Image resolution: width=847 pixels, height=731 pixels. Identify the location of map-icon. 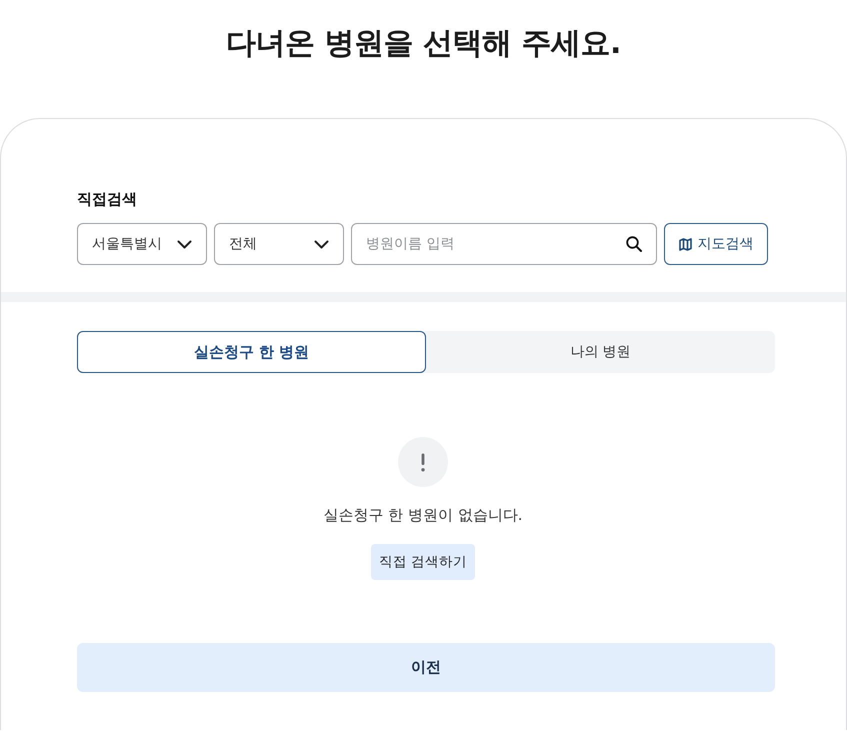
(685, 244).